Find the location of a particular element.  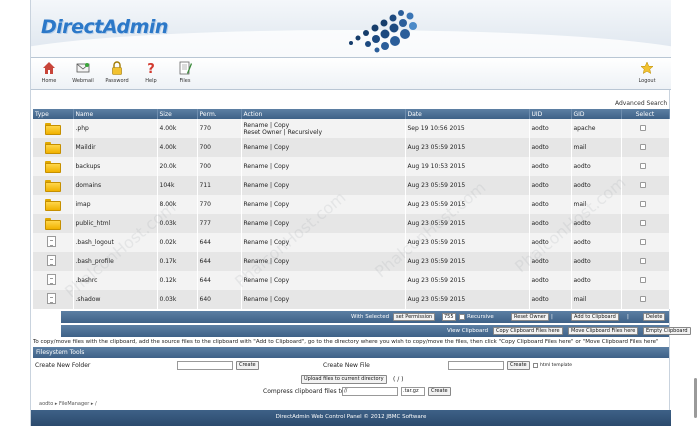

nav-item-password: Password is located at coordinates (117, 72).